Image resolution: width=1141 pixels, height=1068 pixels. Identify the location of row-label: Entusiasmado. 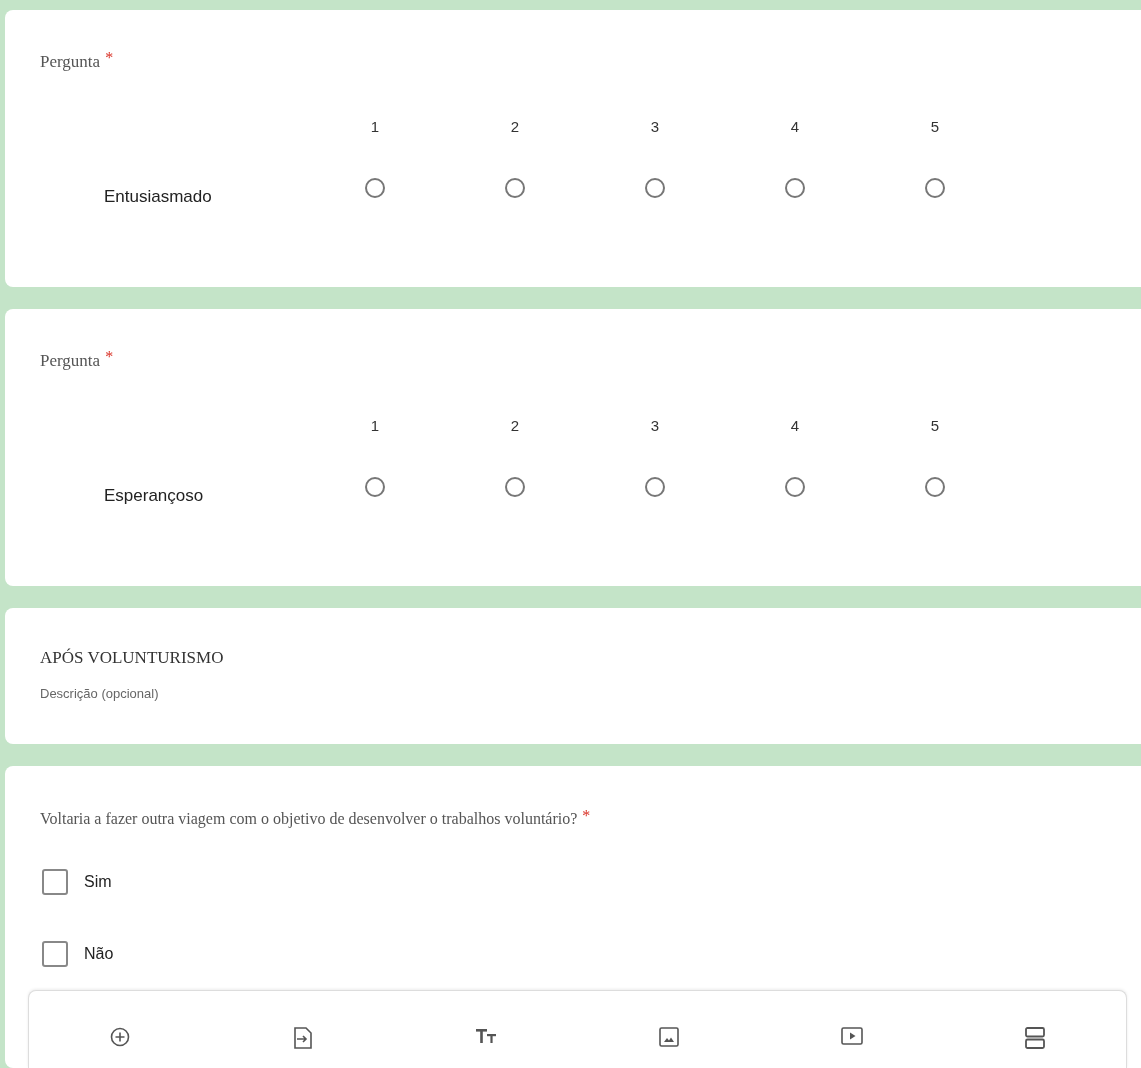
(158, 197).